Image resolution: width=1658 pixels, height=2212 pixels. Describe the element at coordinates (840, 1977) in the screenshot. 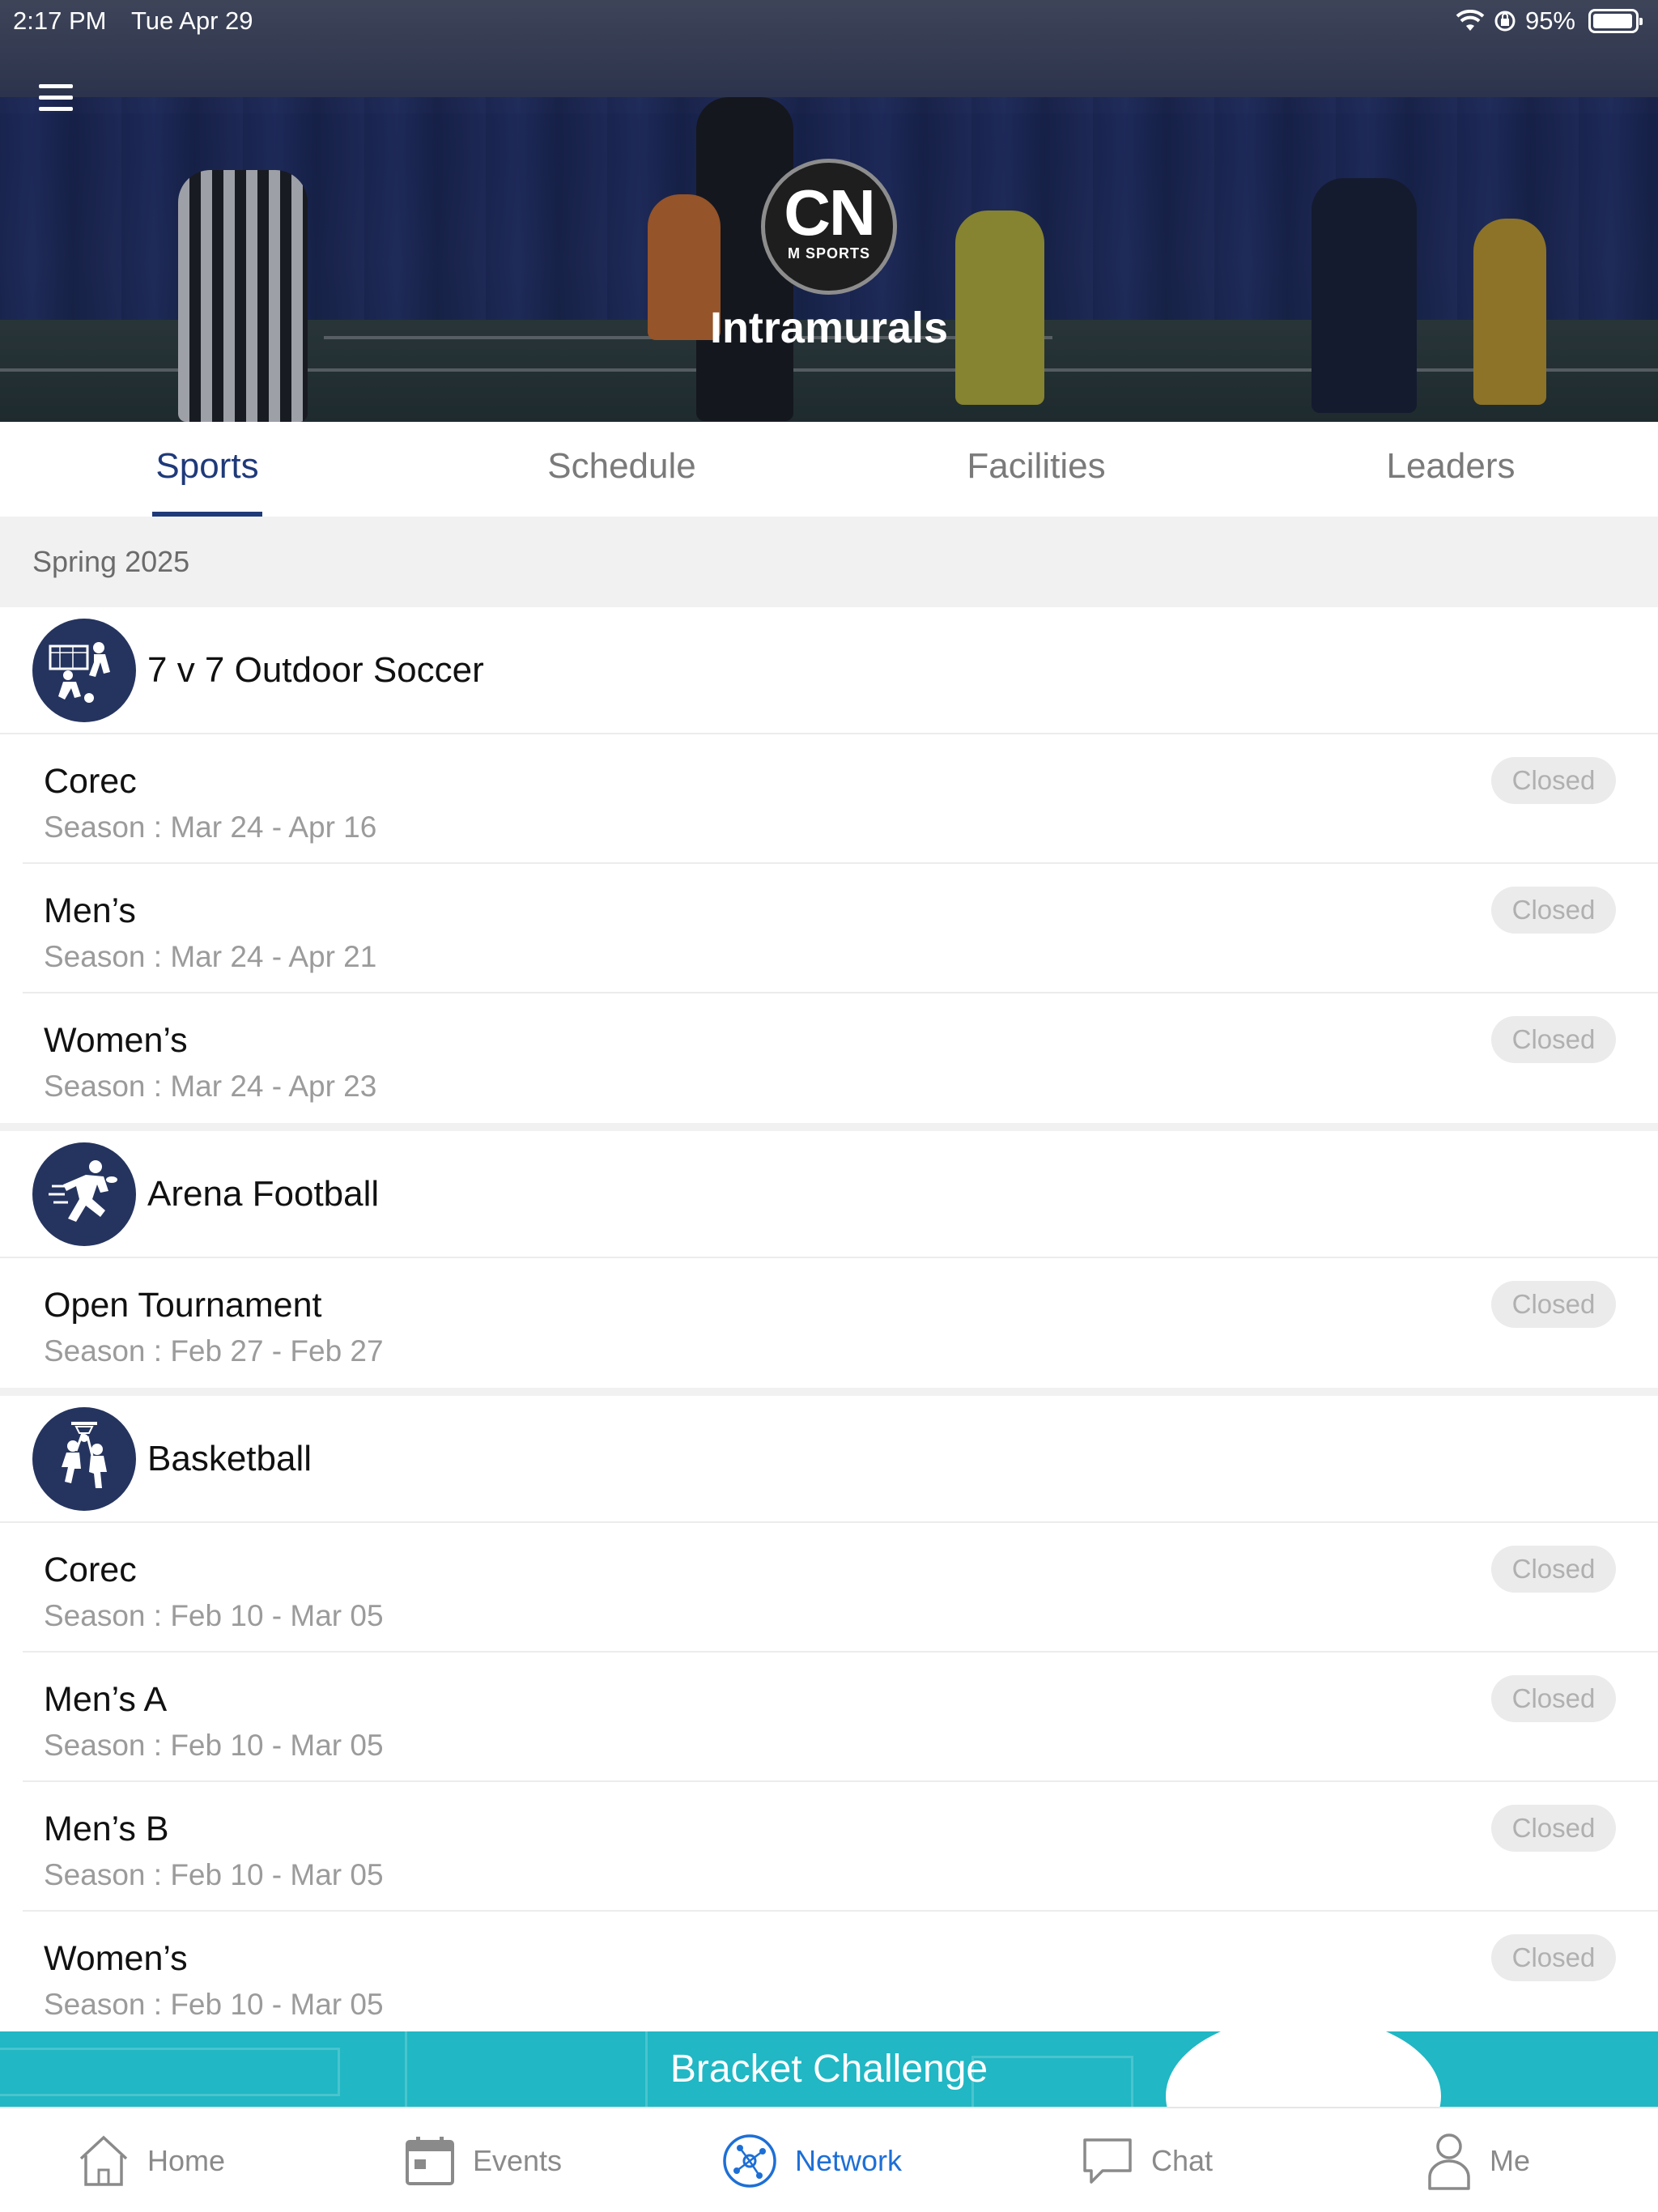

I see `league-row: Women’s Season : Feb 10 - Mar 05 Closed` at that location.